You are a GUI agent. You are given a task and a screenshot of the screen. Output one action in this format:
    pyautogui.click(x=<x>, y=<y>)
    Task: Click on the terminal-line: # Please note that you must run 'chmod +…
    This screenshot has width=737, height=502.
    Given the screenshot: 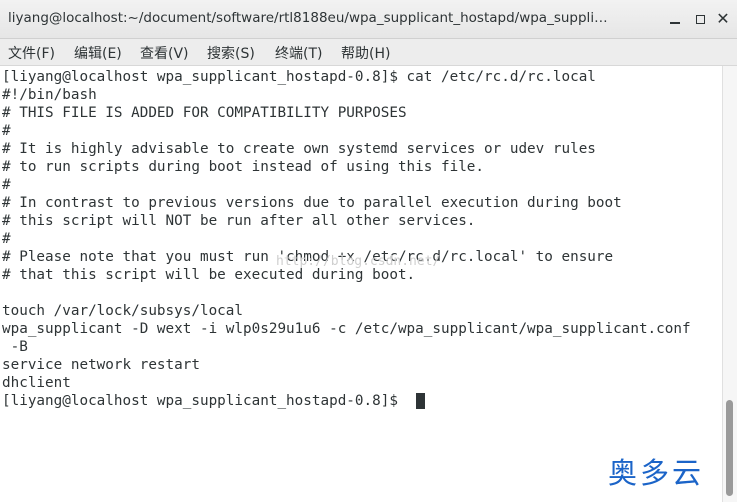 What is the action you would take?
    pyautogui.click(x=308, y=257)
    